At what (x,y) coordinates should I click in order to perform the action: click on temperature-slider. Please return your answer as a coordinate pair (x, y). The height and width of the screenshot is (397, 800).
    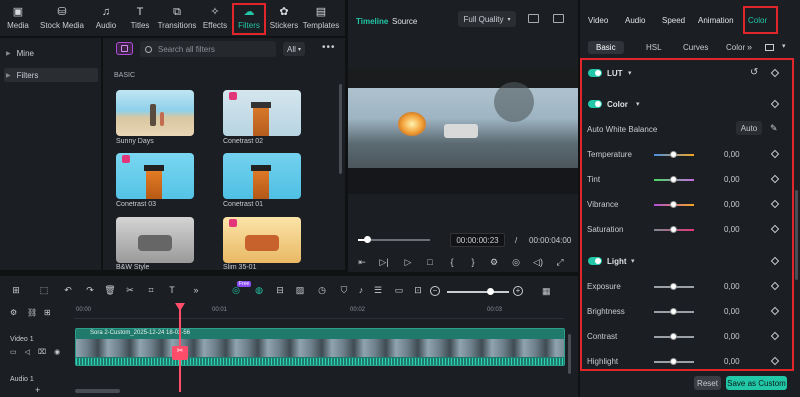
    Looking at the image, I should click on (674, 154).